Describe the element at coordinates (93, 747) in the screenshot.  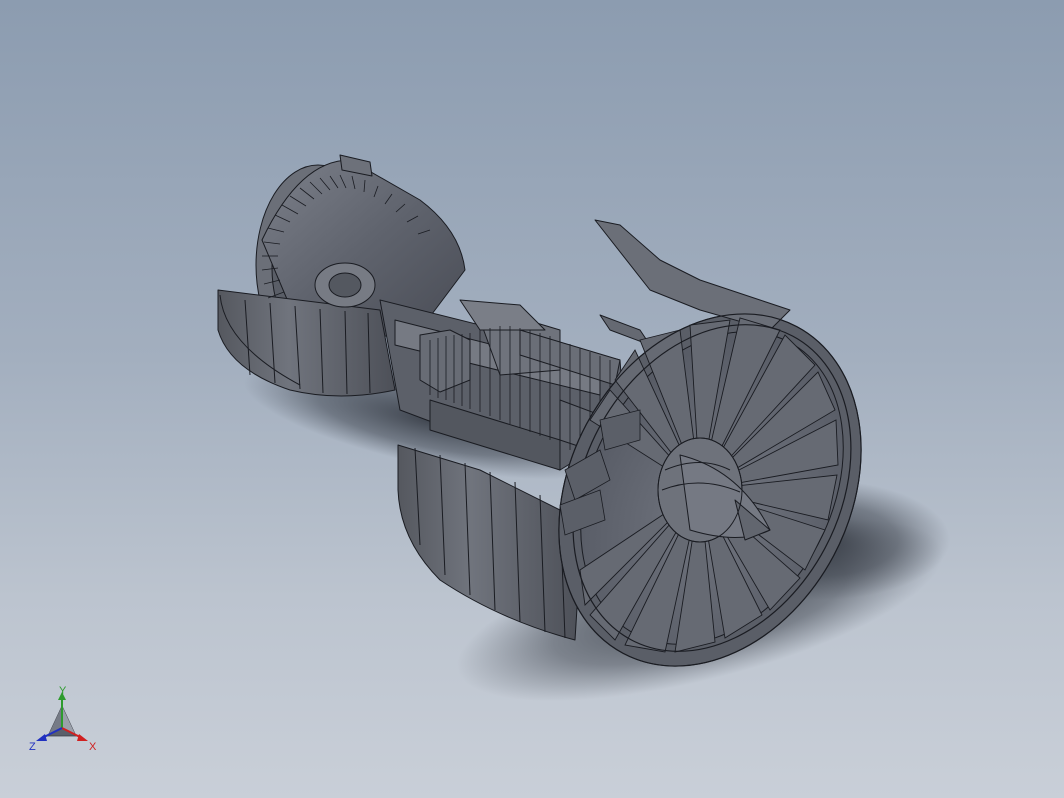
I see `x-axis-label: X` at that location.